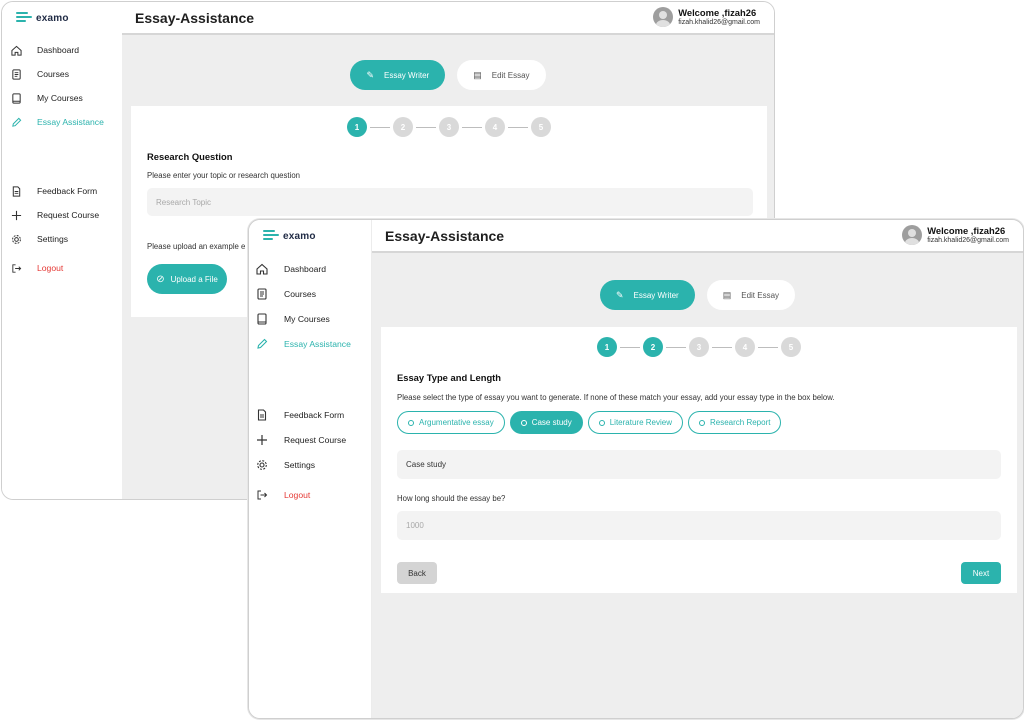 Image resolution: width=1024 pixels, height=720 pixels. I want to click on sidebar-item-label: My Courses, so click(307, 319).